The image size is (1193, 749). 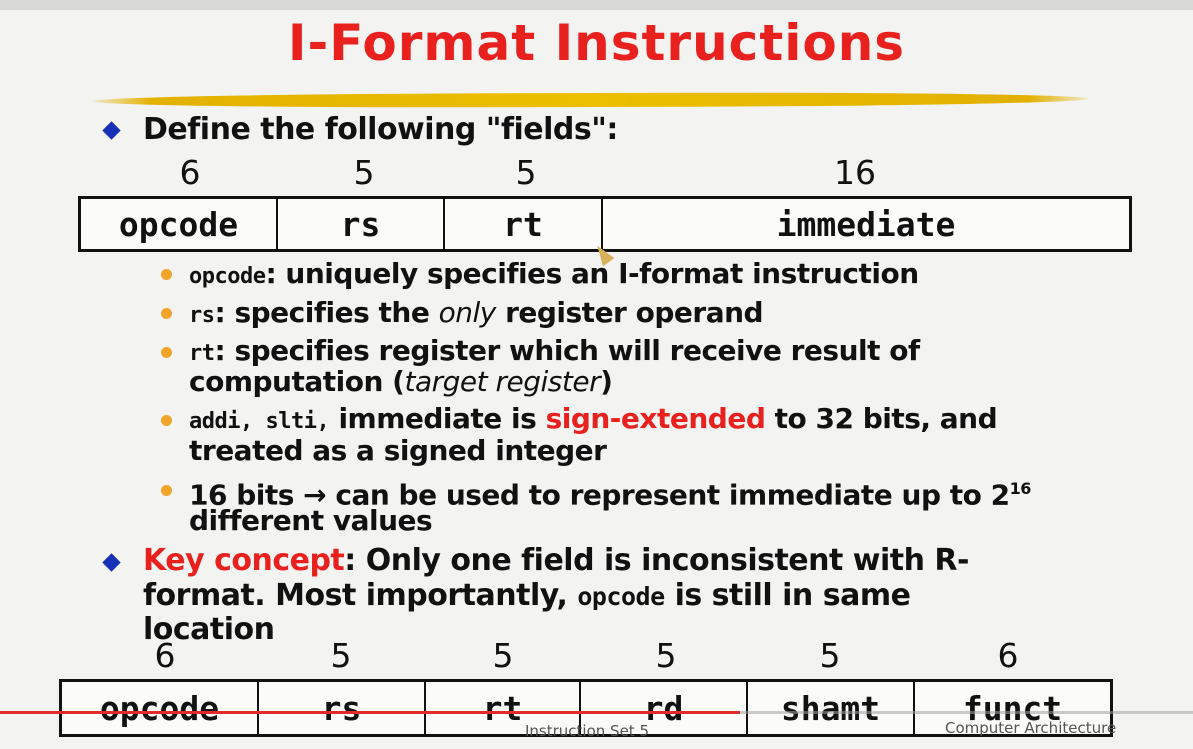 What do you see at coordinates (326, 312) in the screenshot?
I see `bullet-rs-text-a: : specifies the` at bounding box center [326, 312].